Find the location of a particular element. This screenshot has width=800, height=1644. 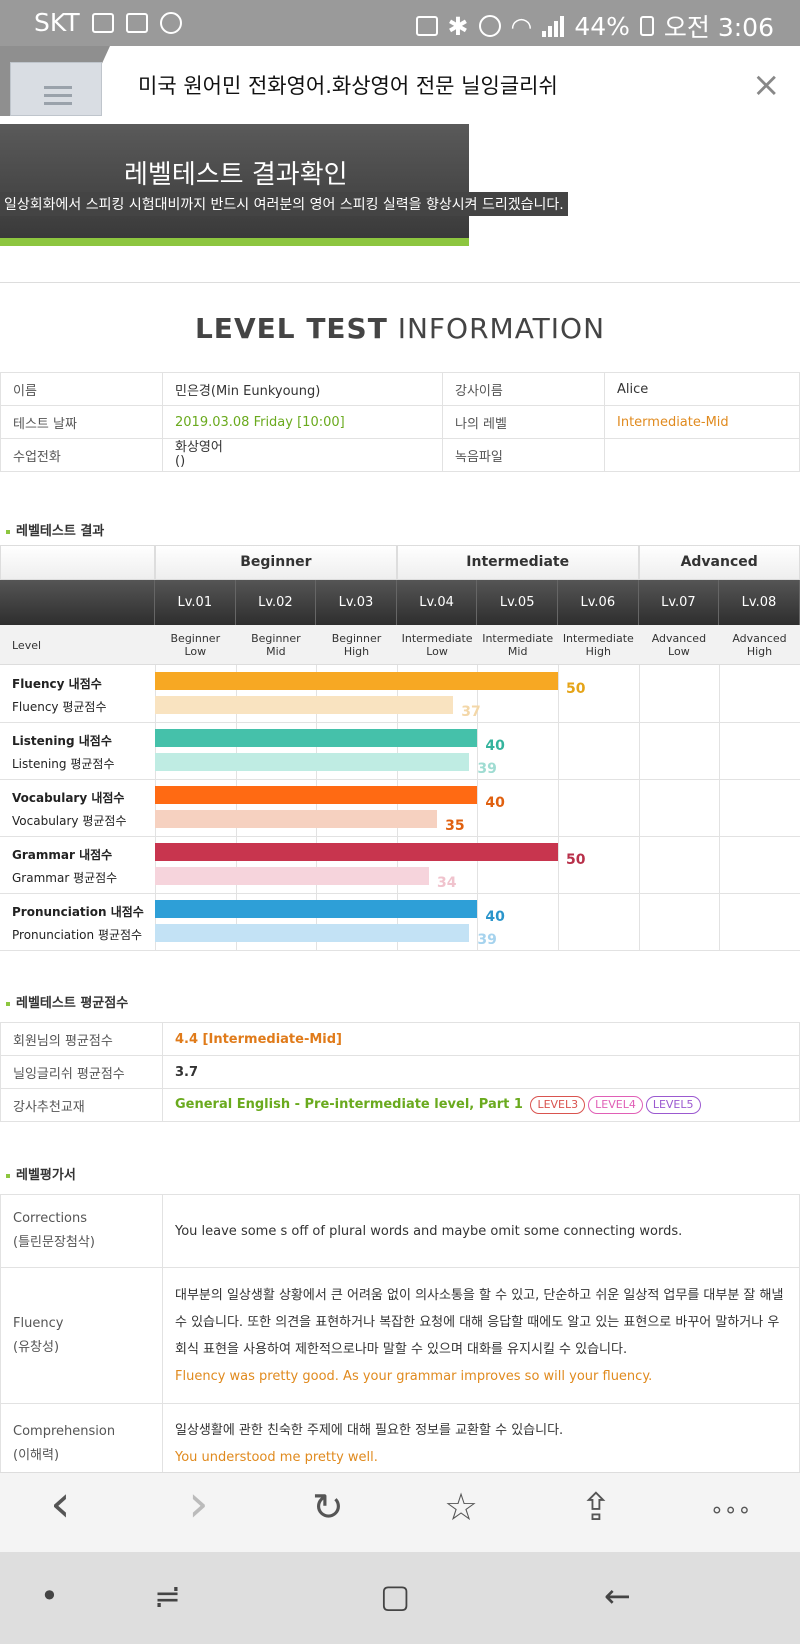

avg-score-label: Grammar 평균점수 is located at coordinates (65, 878).